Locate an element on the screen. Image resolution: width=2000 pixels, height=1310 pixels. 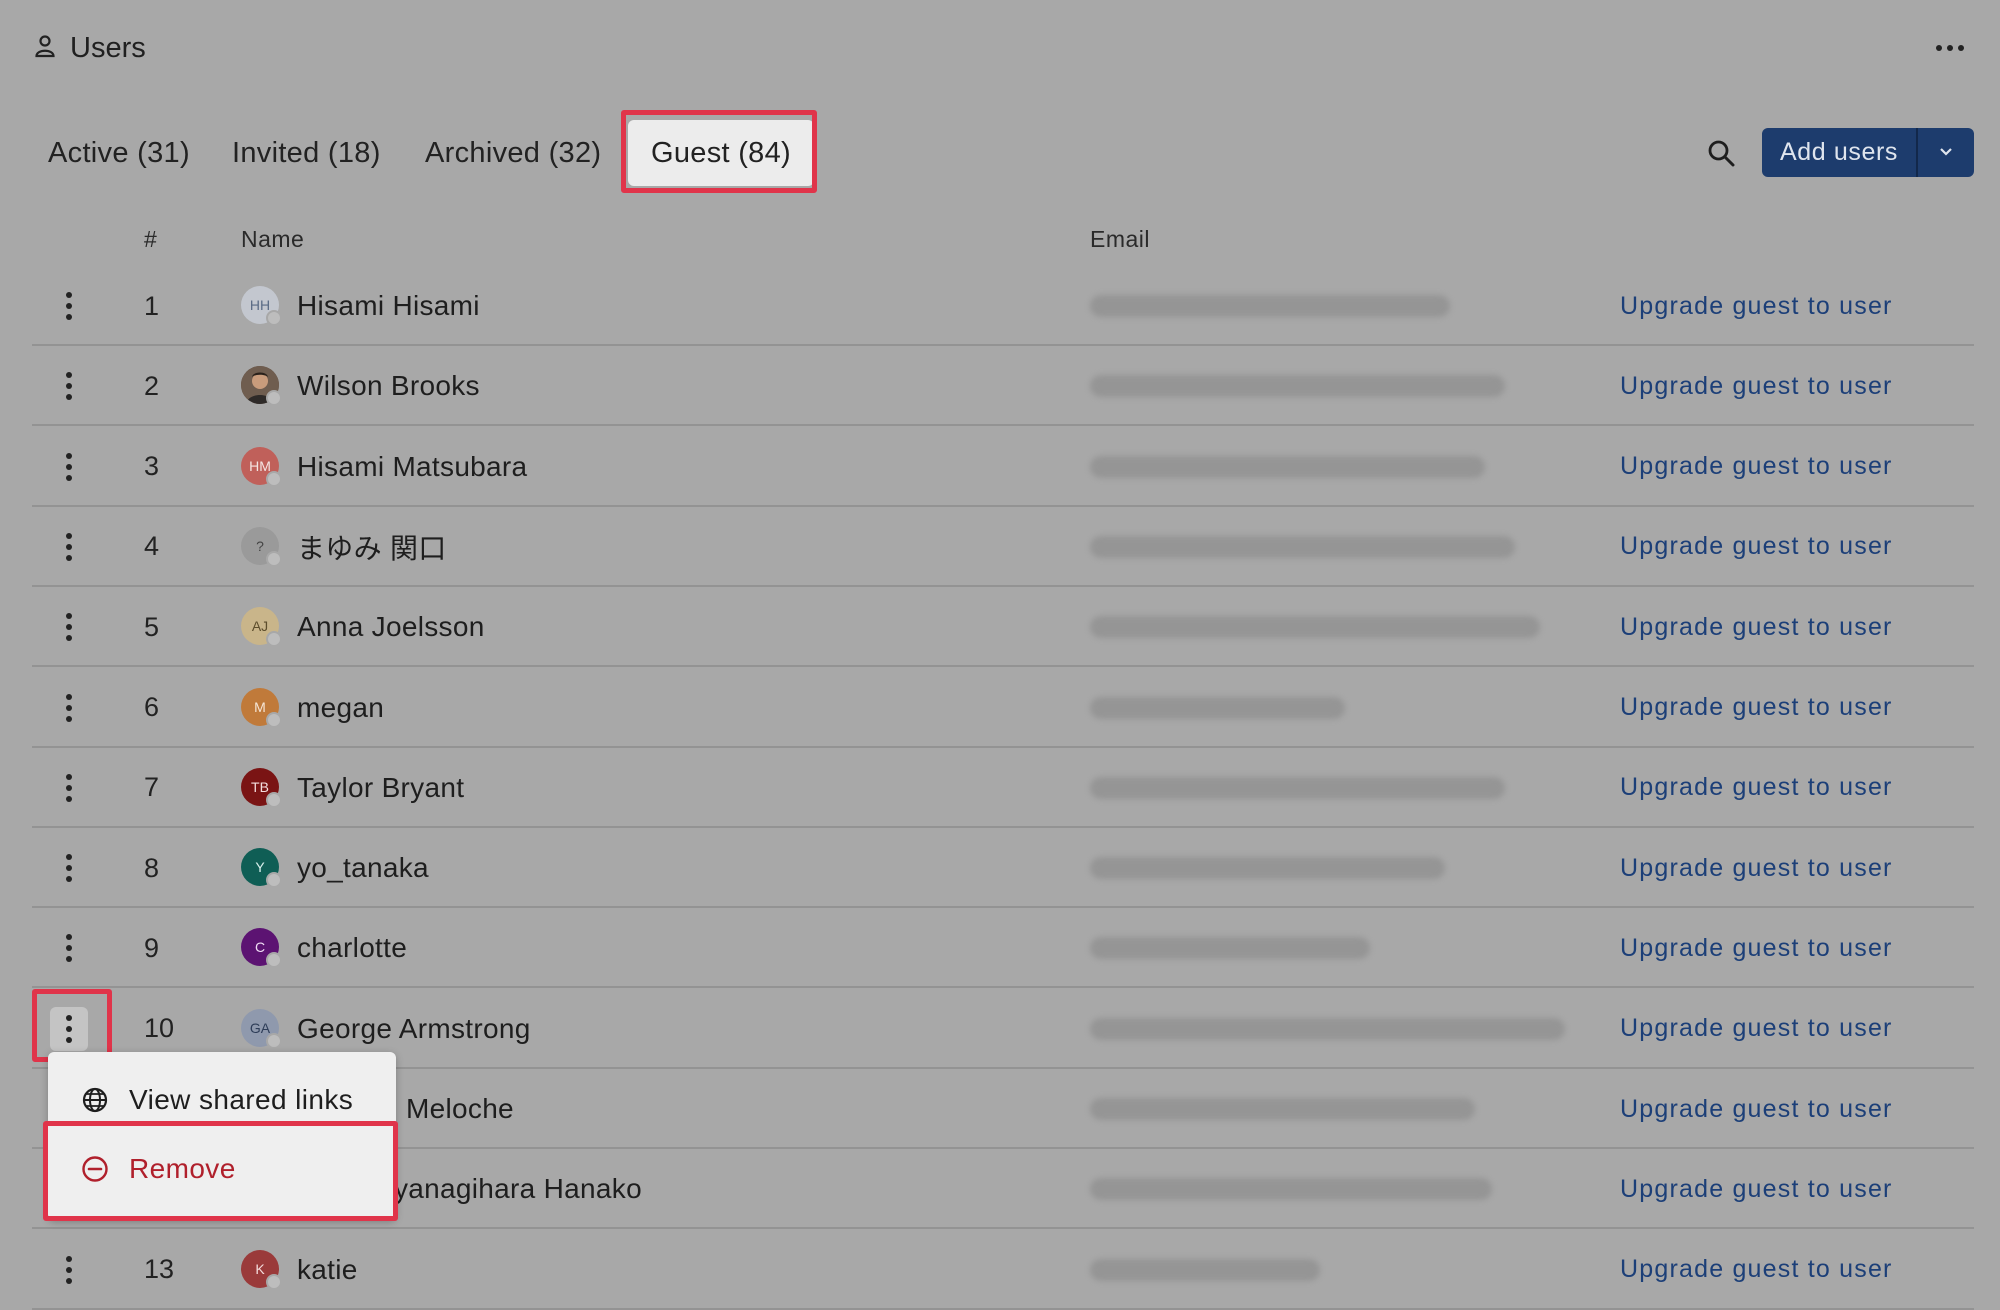
row-number: 5 is located at coordinates (152, 626).